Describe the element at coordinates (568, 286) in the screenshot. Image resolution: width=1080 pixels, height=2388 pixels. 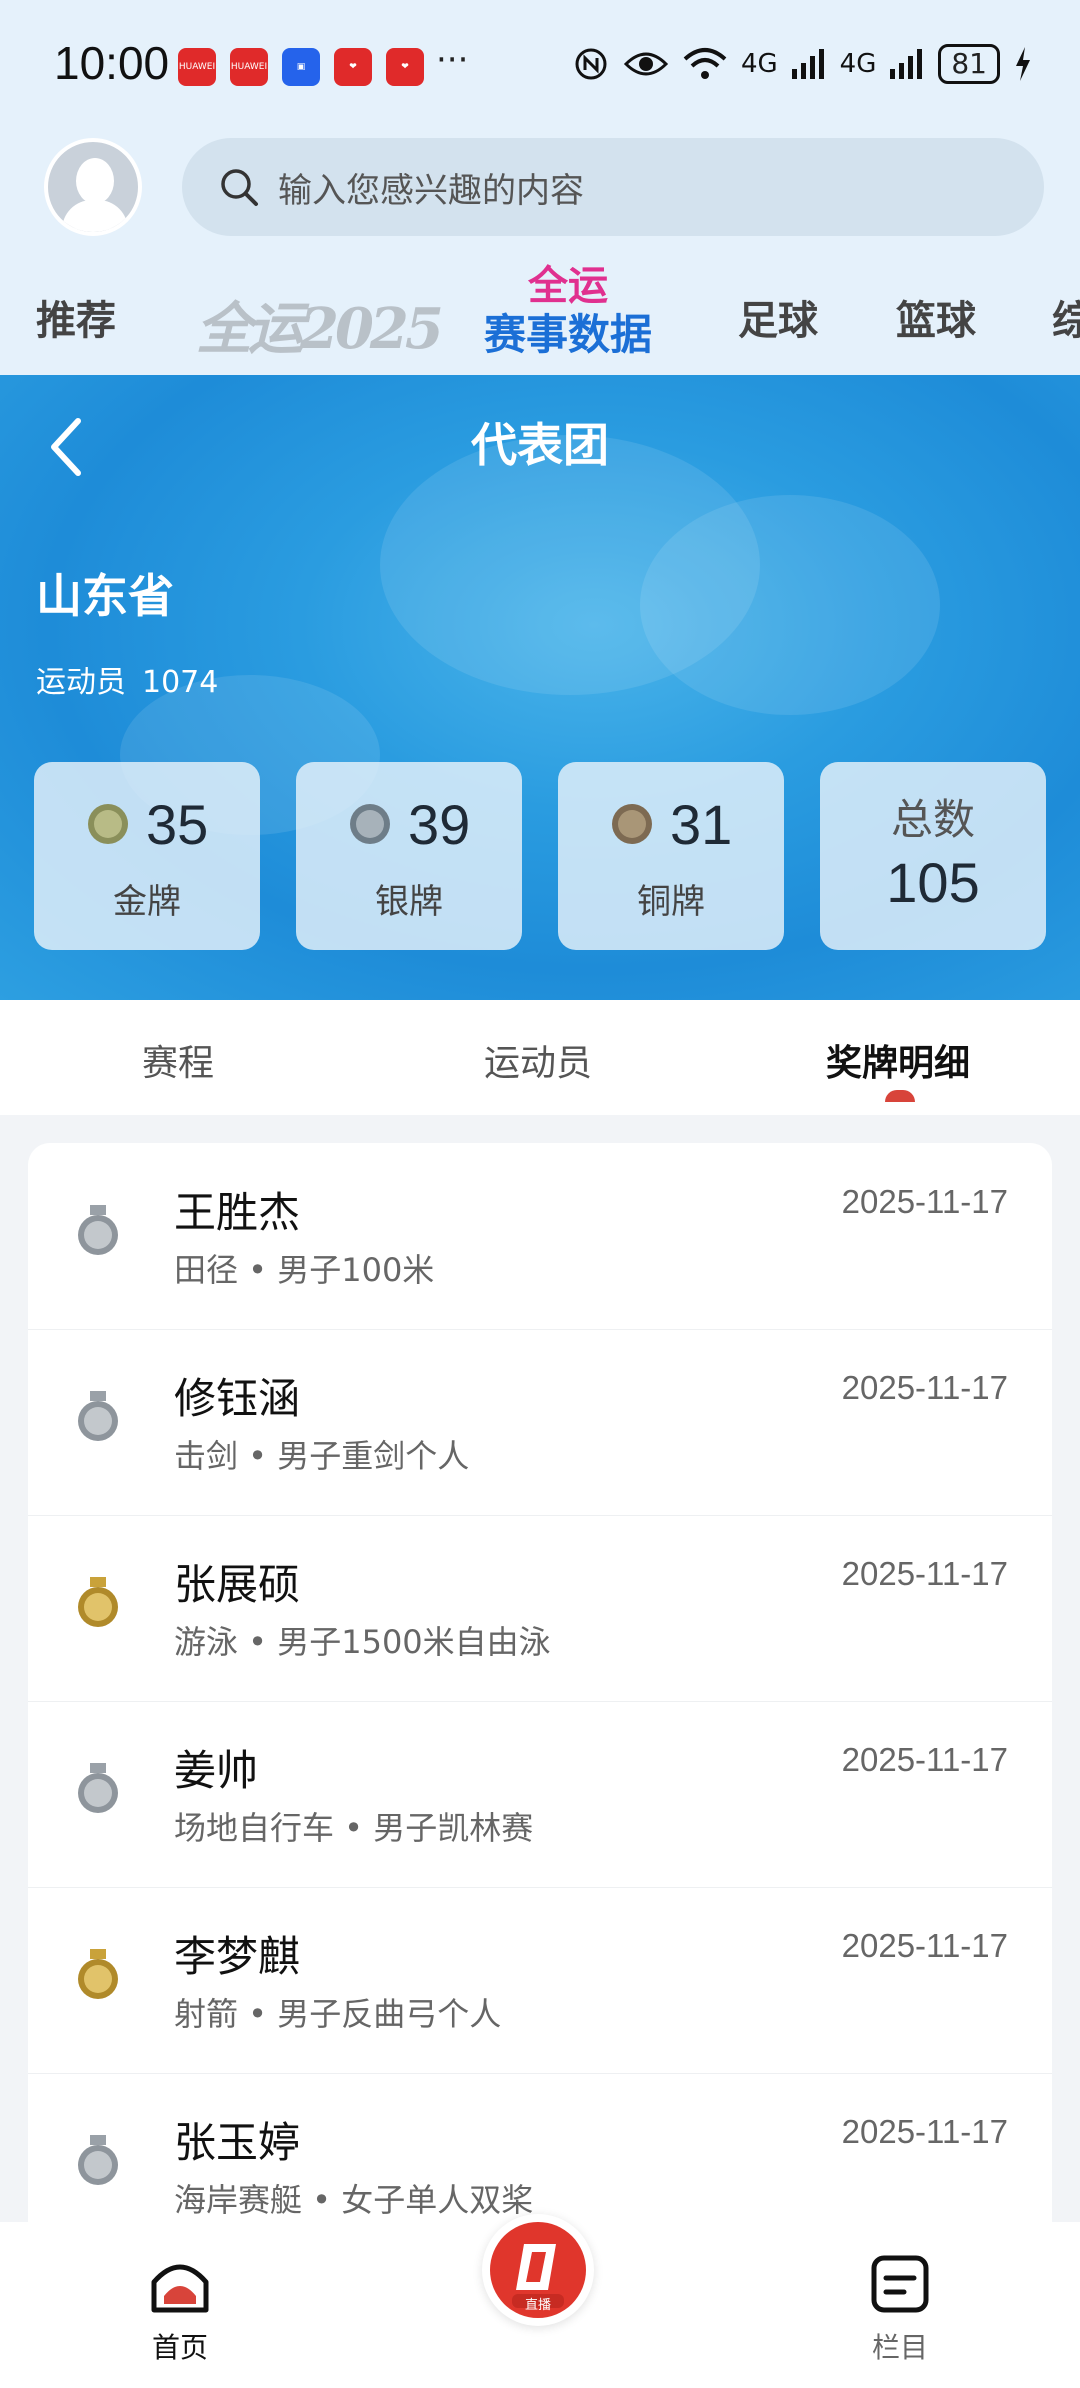
I see `tab-event-data-line1: 全运` at that location.